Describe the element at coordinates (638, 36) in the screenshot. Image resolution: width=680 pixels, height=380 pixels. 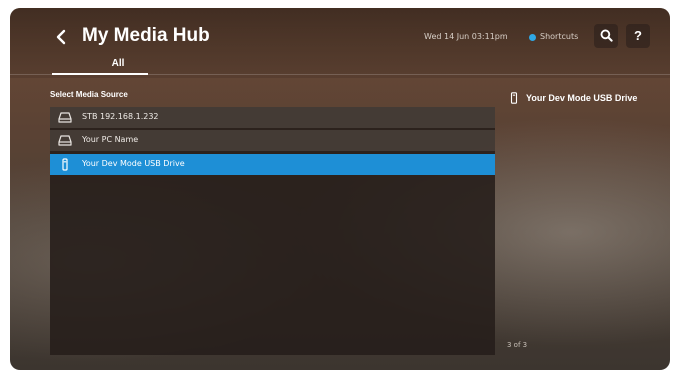
I see `help-button: ?` at that location.